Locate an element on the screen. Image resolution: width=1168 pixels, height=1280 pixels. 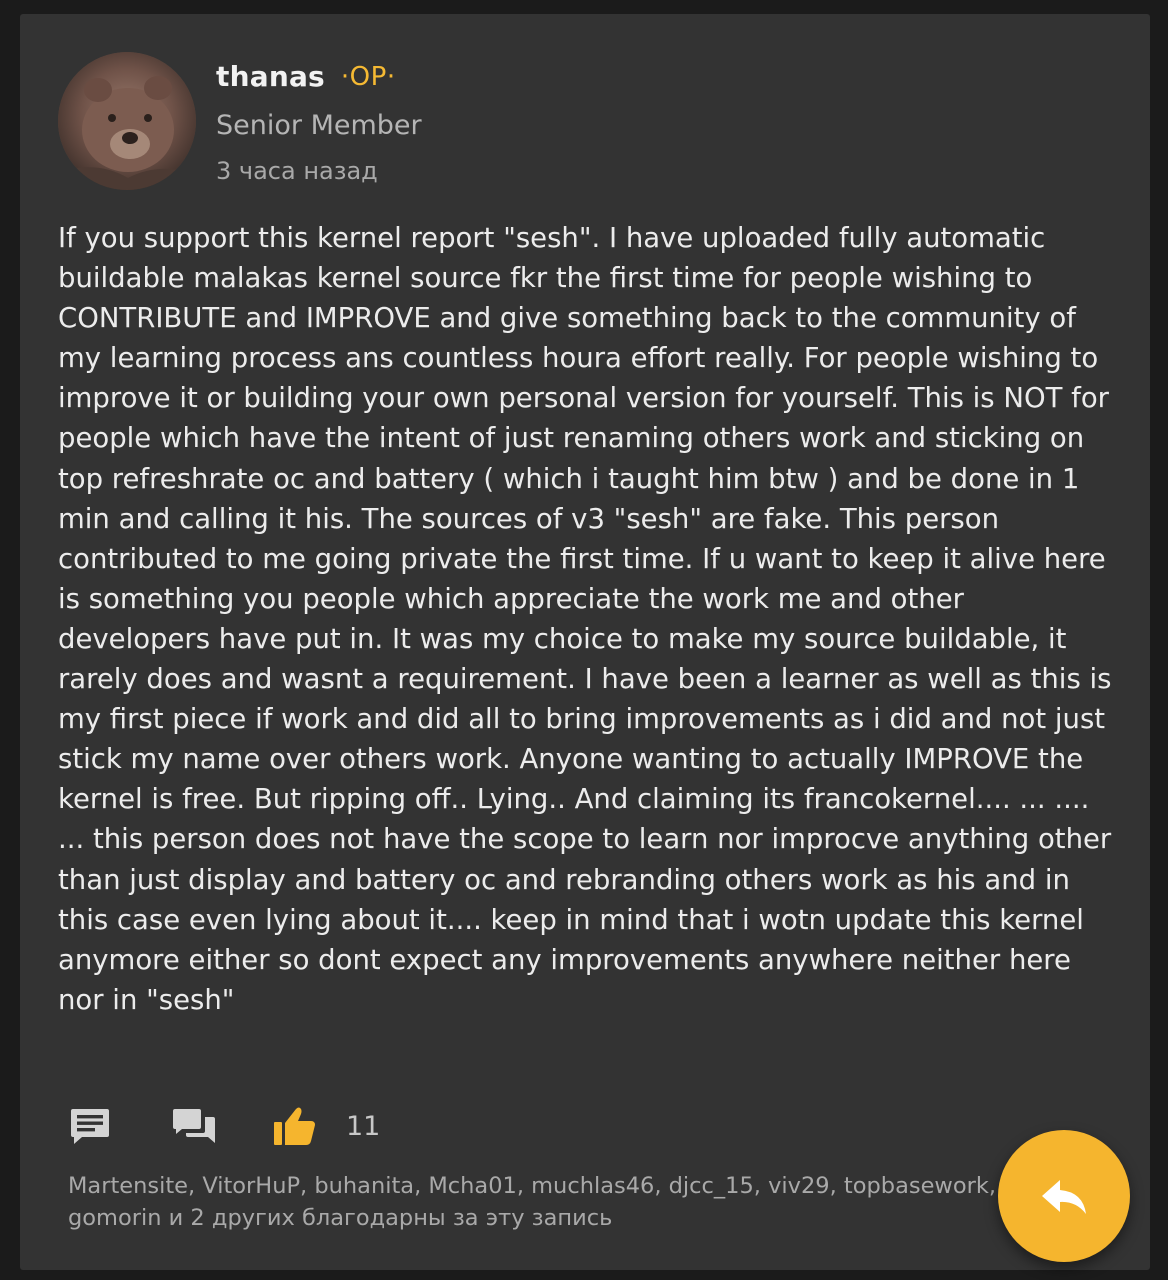
reply-icon is located at coordinates (1064, 1197).